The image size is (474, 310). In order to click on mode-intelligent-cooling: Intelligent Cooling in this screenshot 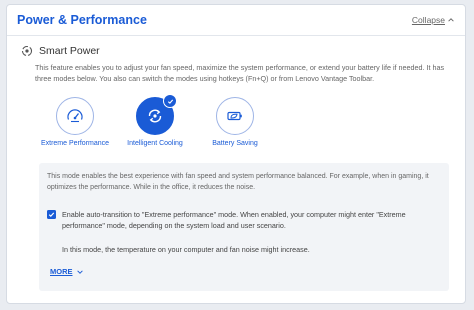, I will do `click(155, 120)`.